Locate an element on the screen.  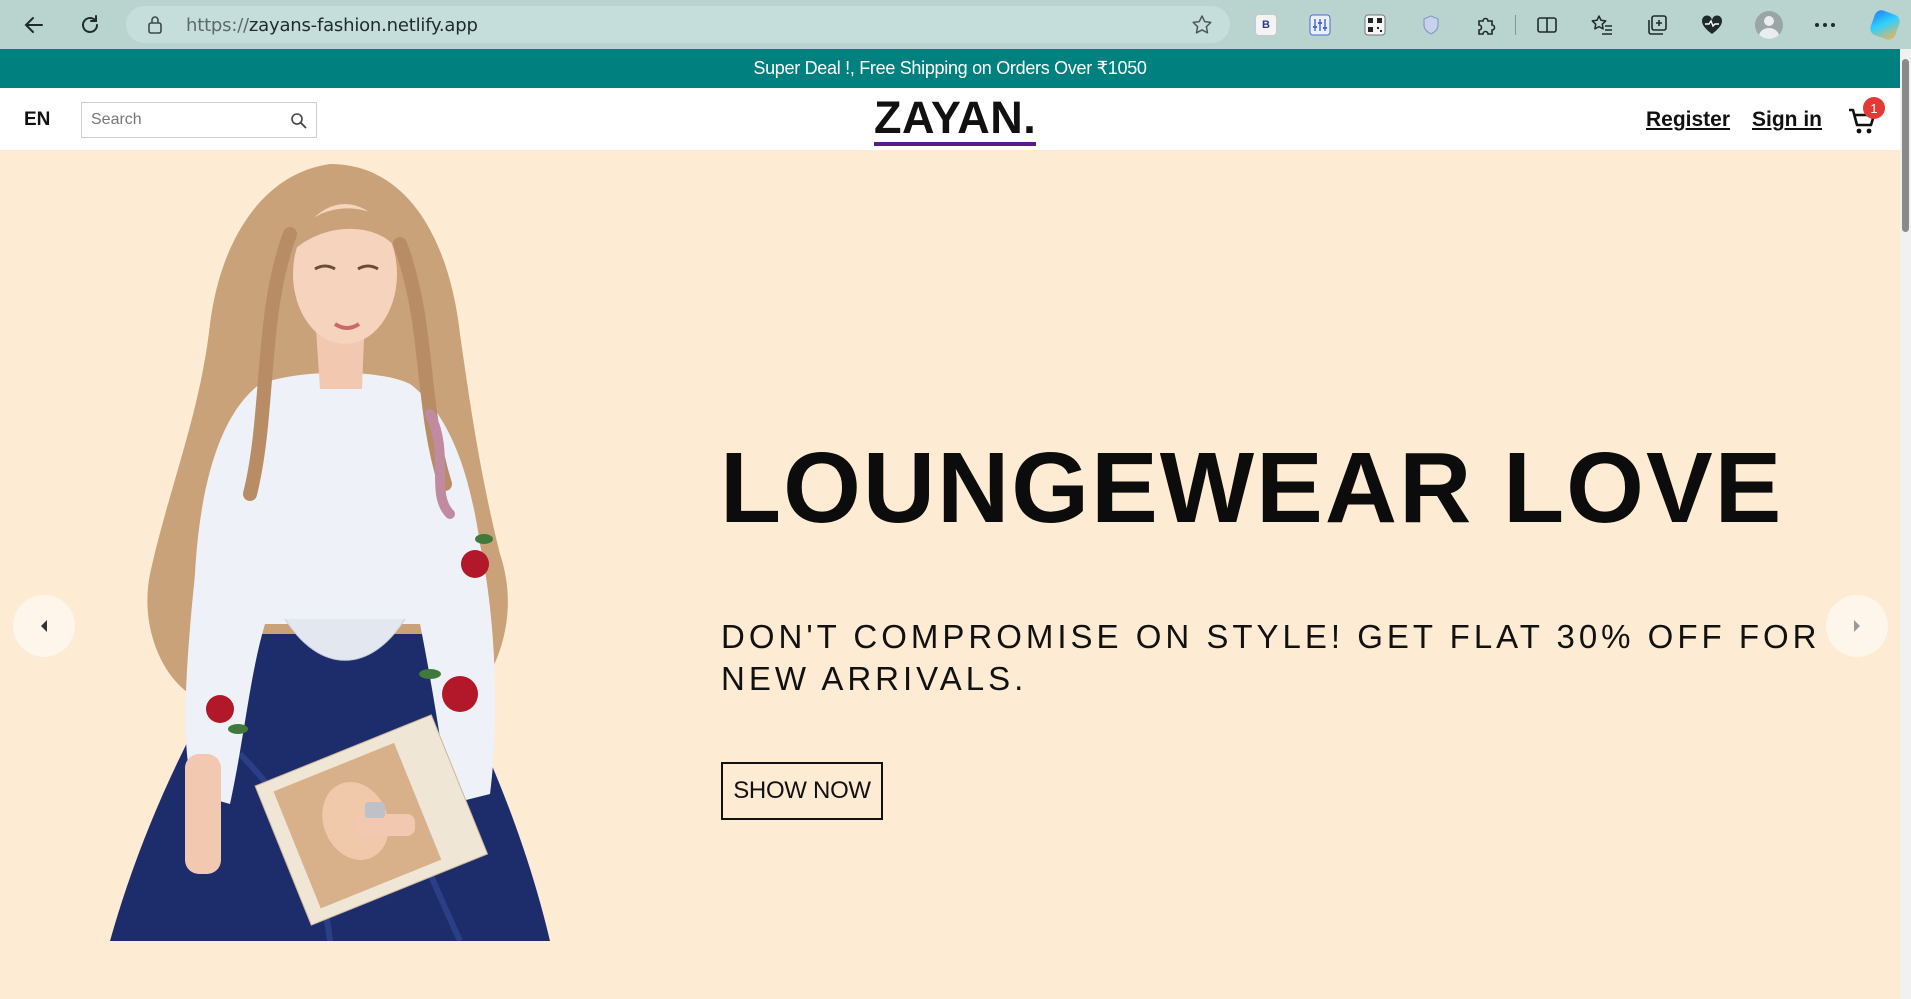
url-text: https://zayans-fashion.netlify.app is located at coordinates (332, 25).